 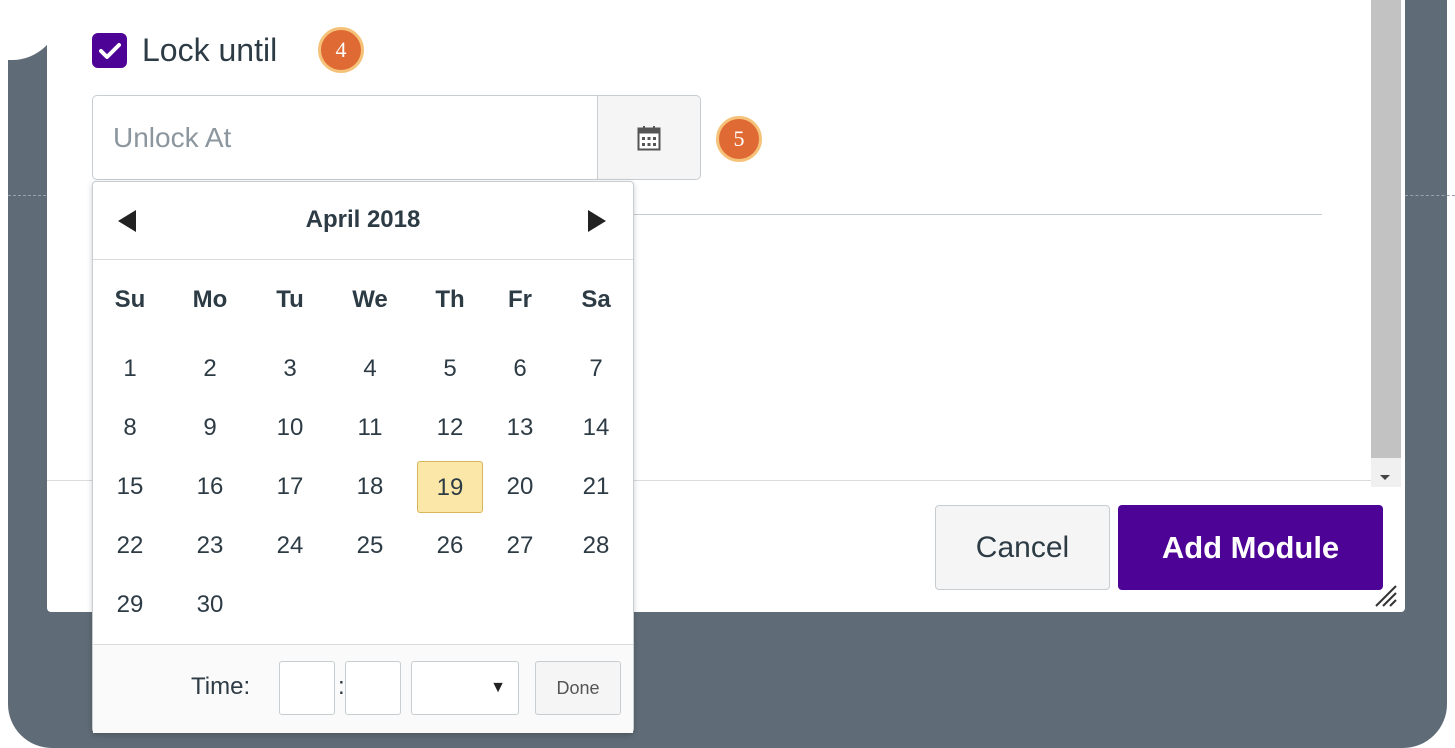 I want to click on calendar-week-row: 1234567, so click(x=363, y=369).